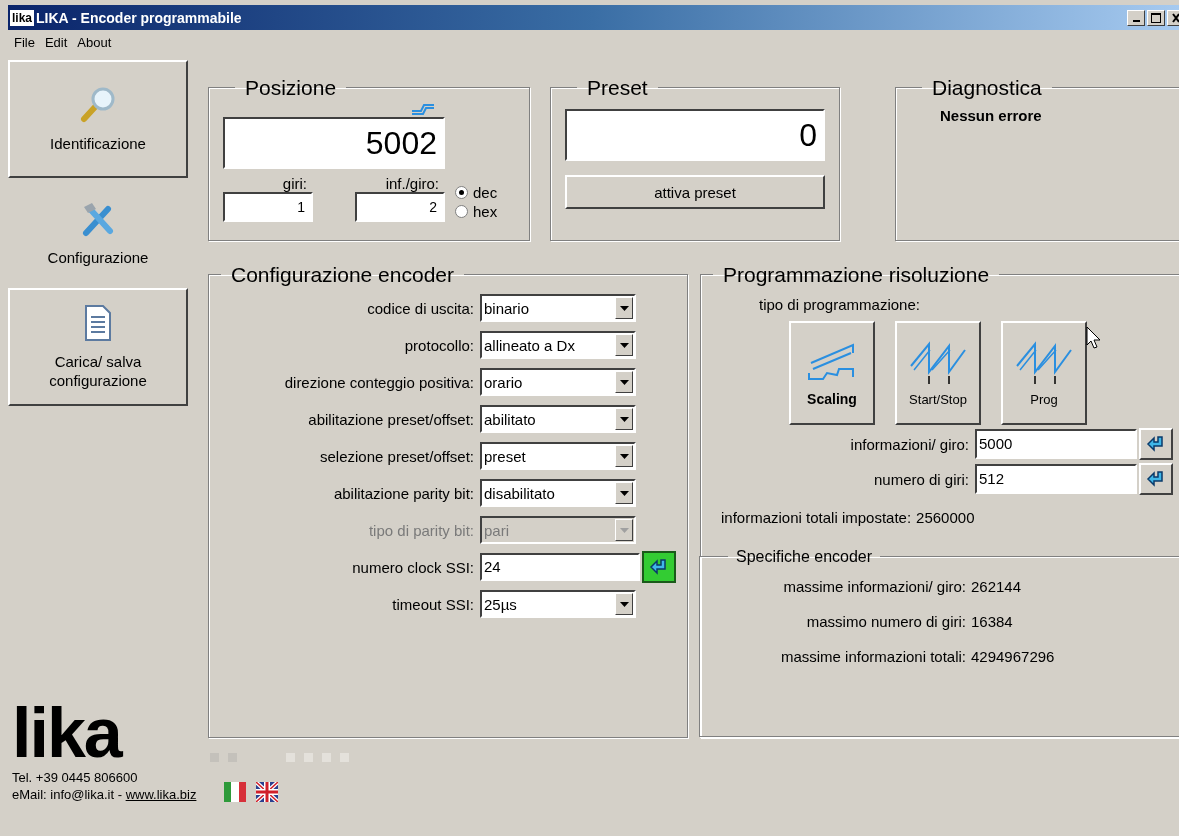  Describe the element at coordinates (832, 373) in the screenshot. I see `programming-type-button: Scaling` at that location.